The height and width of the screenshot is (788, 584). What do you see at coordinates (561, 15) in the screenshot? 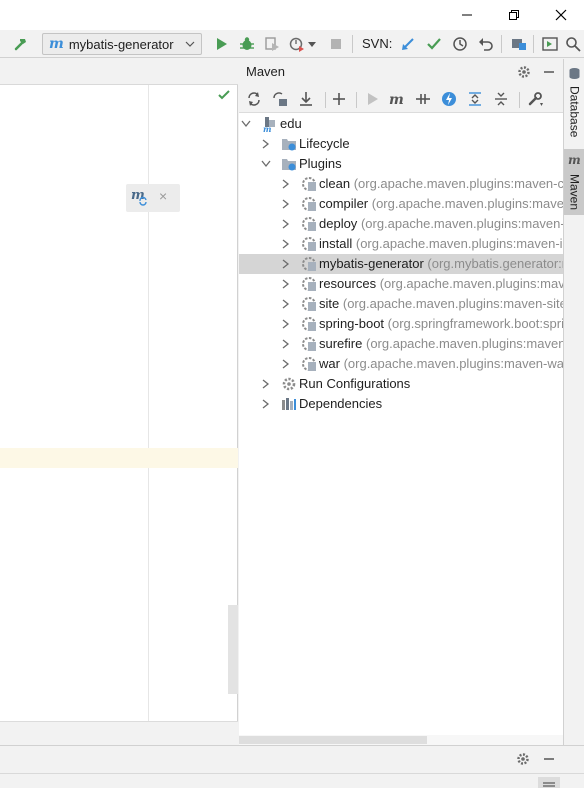
I see `close-window-button` at bounding box center [561, 15].